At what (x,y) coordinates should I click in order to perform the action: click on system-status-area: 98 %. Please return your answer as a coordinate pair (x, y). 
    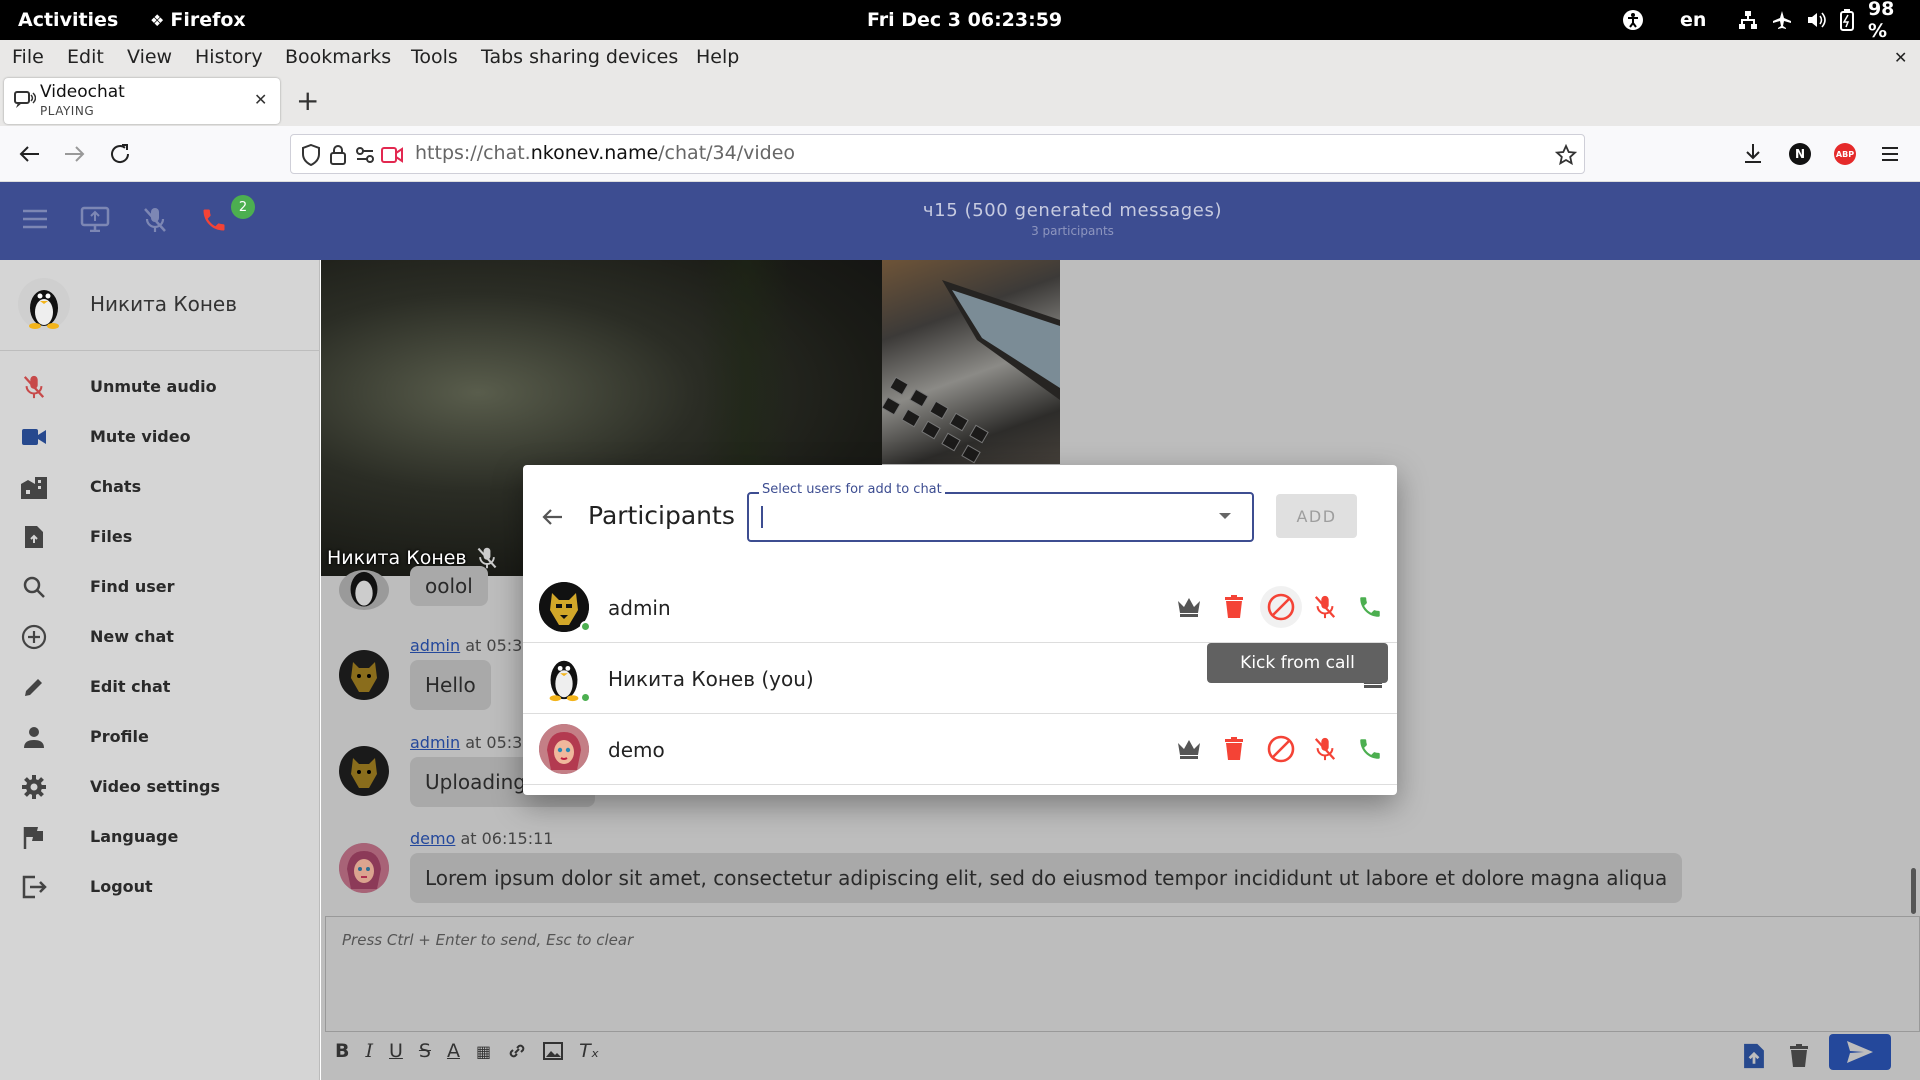
    Looking at the image, I should click on (1829, 21).